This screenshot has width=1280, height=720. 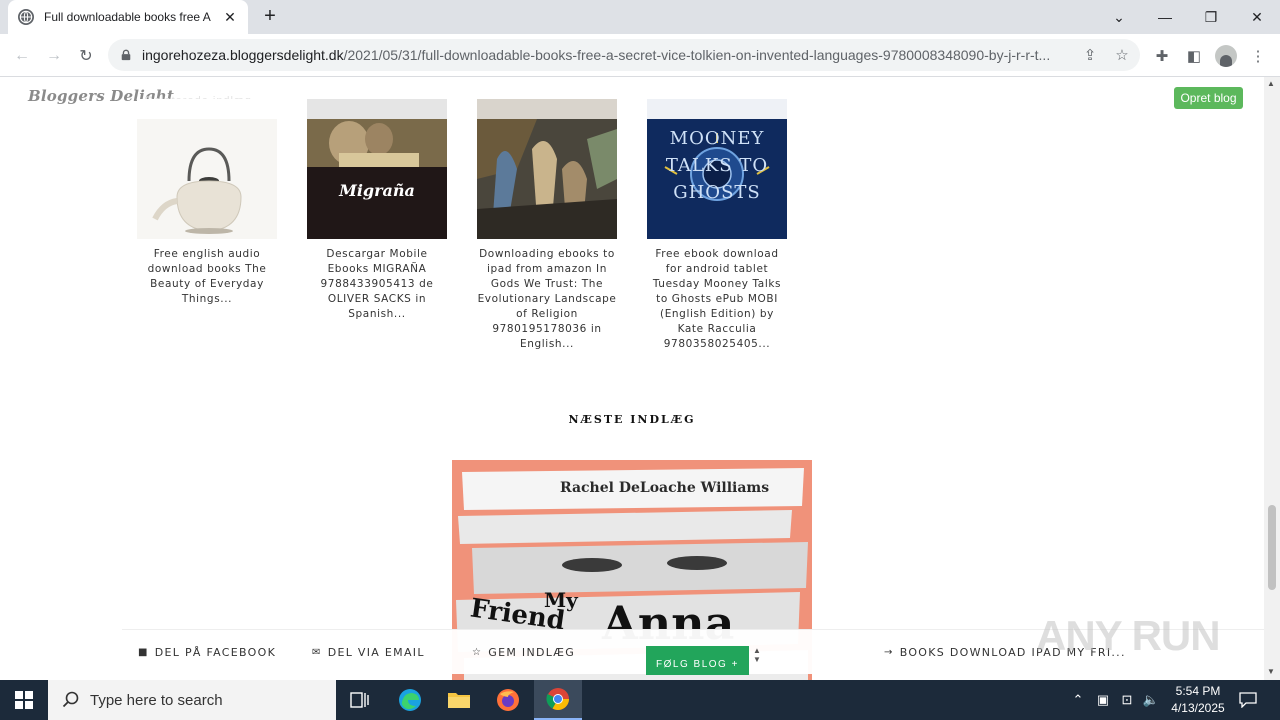 What do you see at coordinates (207, 179) in the screenshot?
I see `teapot-image` at bounding box center [207, 179].